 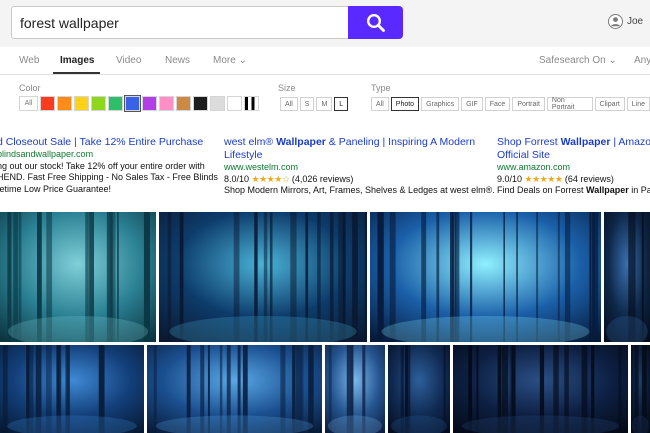 What do you see at coordinates (609, 104) in the screenshot?
I see `type-option-clipart: Clipart` at bounding box center [609, 104].